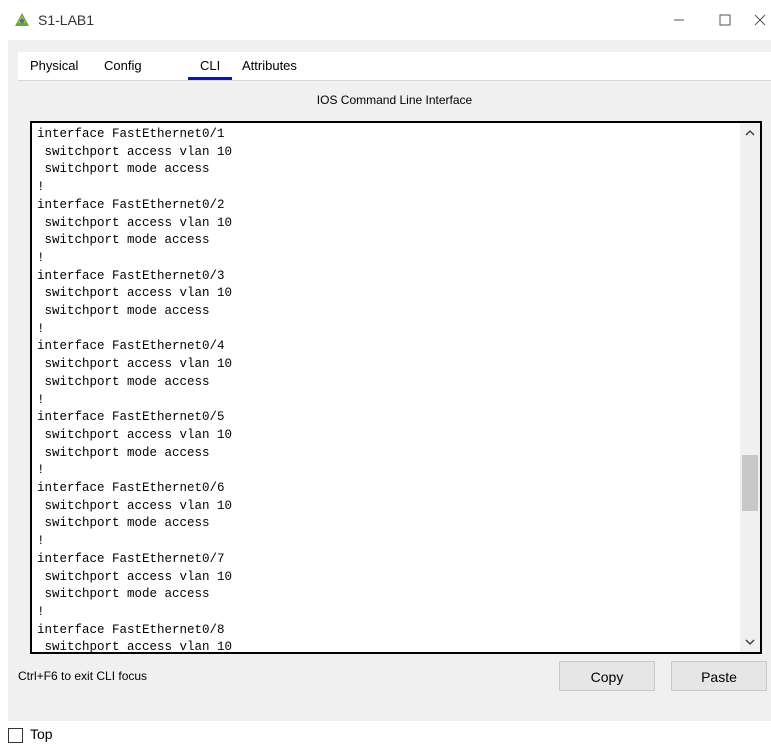 This screenshot has width=771, height=751. I want to click on tab-label: Attributes, so click(269, 65).